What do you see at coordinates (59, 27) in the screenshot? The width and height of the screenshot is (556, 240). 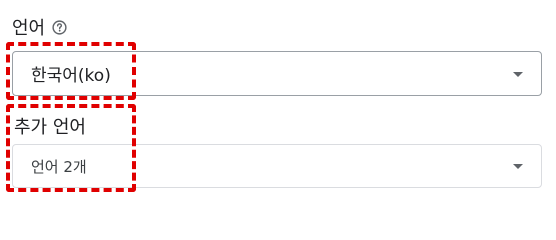 I see `help-circle-icon` at bounding box center [59, 27].